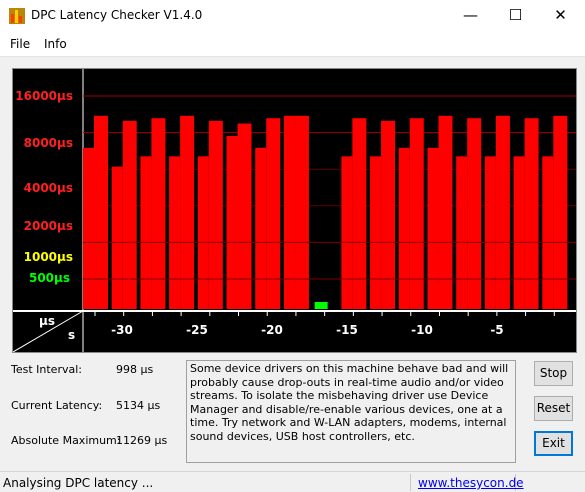 This screenshot has width=585, height=492. I want to click on current-latency-value: 5134 µs, so click(138, 405).